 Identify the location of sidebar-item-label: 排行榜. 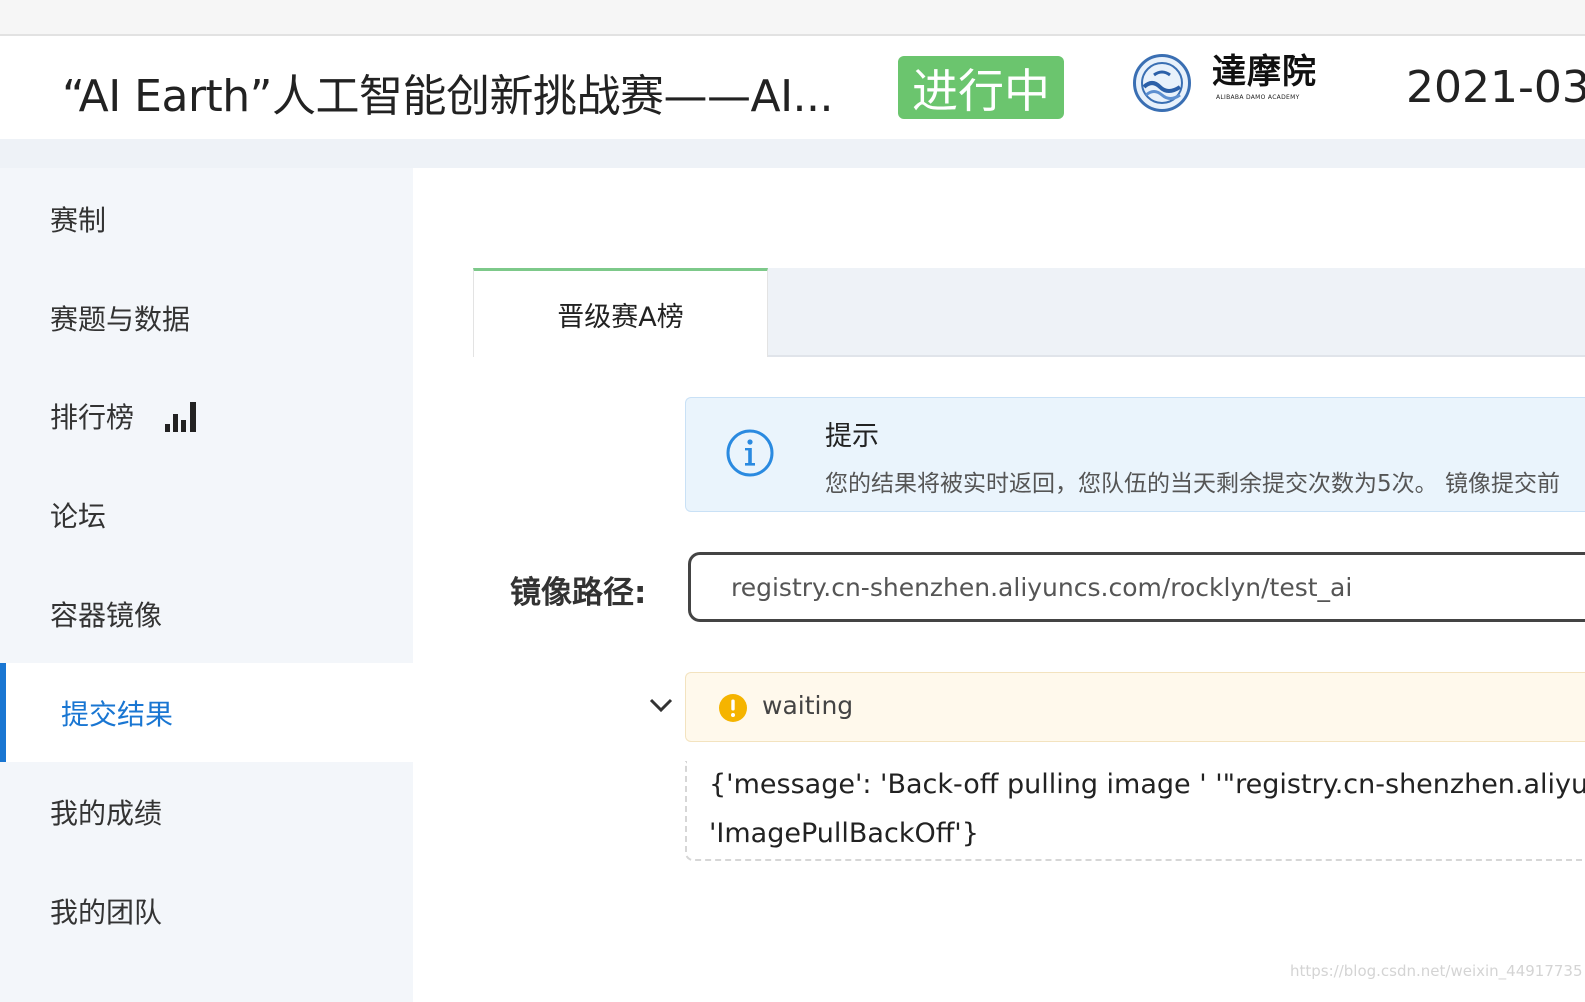
(92, 417).